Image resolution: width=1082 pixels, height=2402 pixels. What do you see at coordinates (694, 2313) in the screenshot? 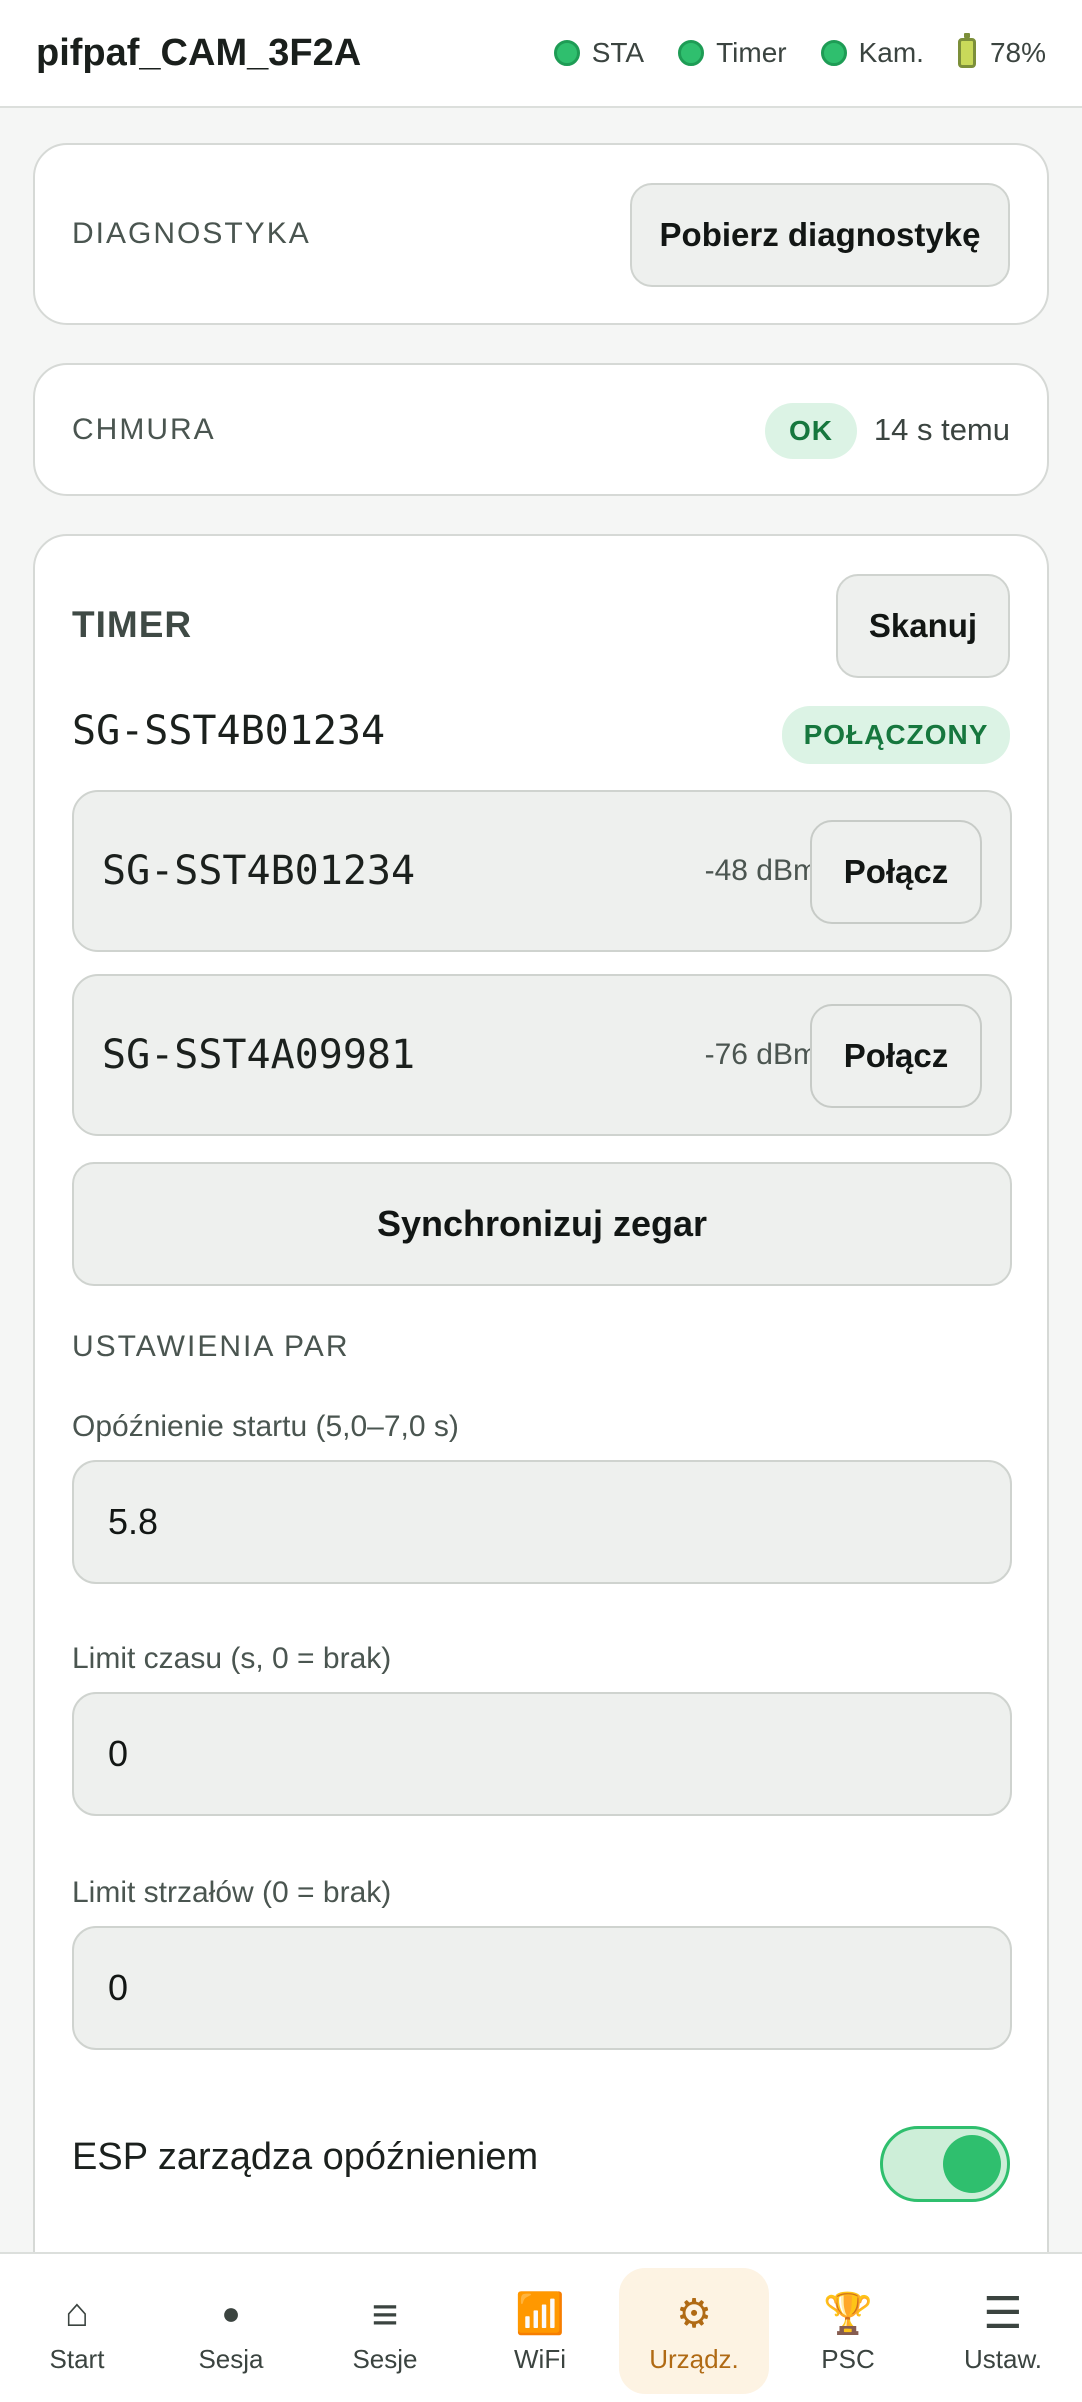
I see `gear-icon: ⚙` at bounding box center [694, 2313].